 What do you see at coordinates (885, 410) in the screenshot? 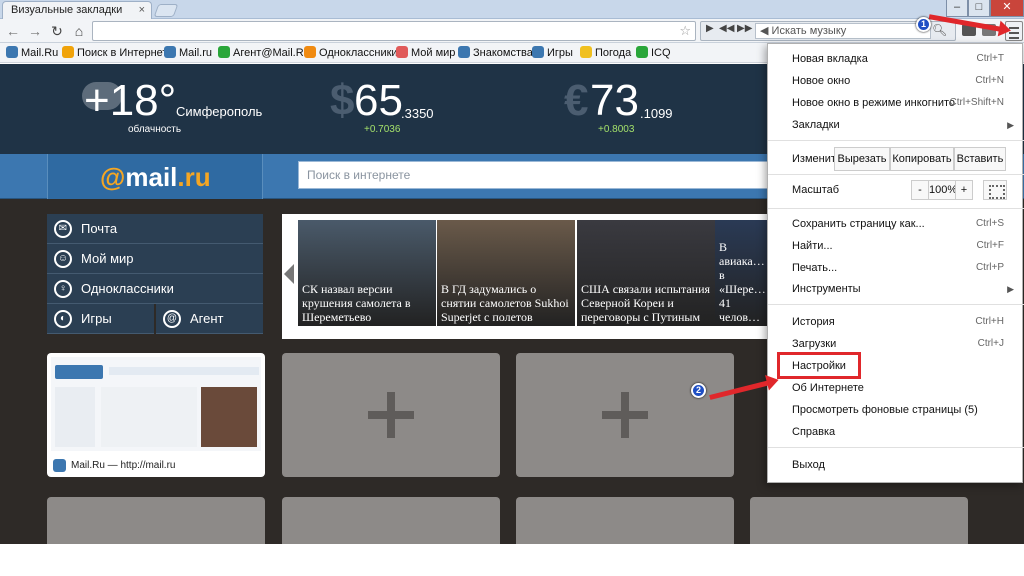
I see `menu-background-pages: Просмотреть фоновые страницы (5)` at bounding box center [885, 410].